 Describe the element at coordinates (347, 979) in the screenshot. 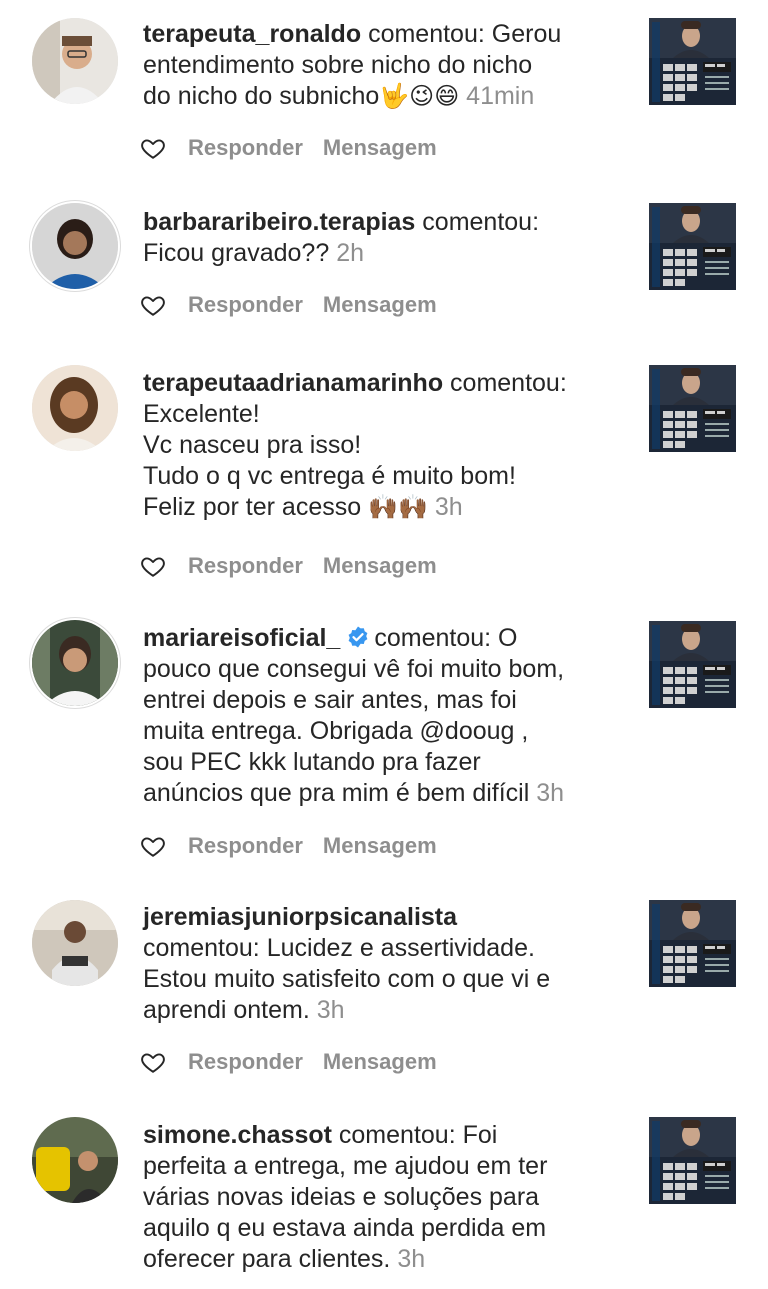

I see `comment-line: Estou muito satisfeito com o que vi e` at that location.